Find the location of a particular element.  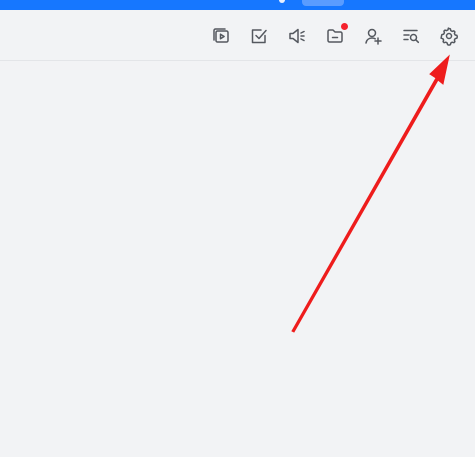

title-bar-indicator is located at coordinates (282, 1).